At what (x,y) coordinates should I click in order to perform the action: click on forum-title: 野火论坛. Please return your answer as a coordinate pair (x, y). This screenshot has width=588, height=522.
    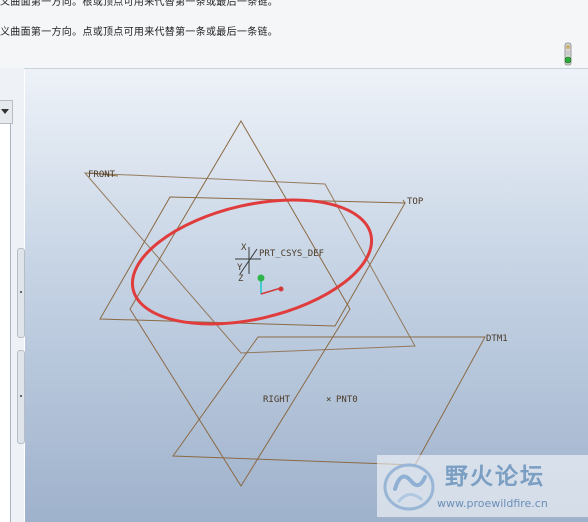
    Looking at the image, I should click on (495, 477).